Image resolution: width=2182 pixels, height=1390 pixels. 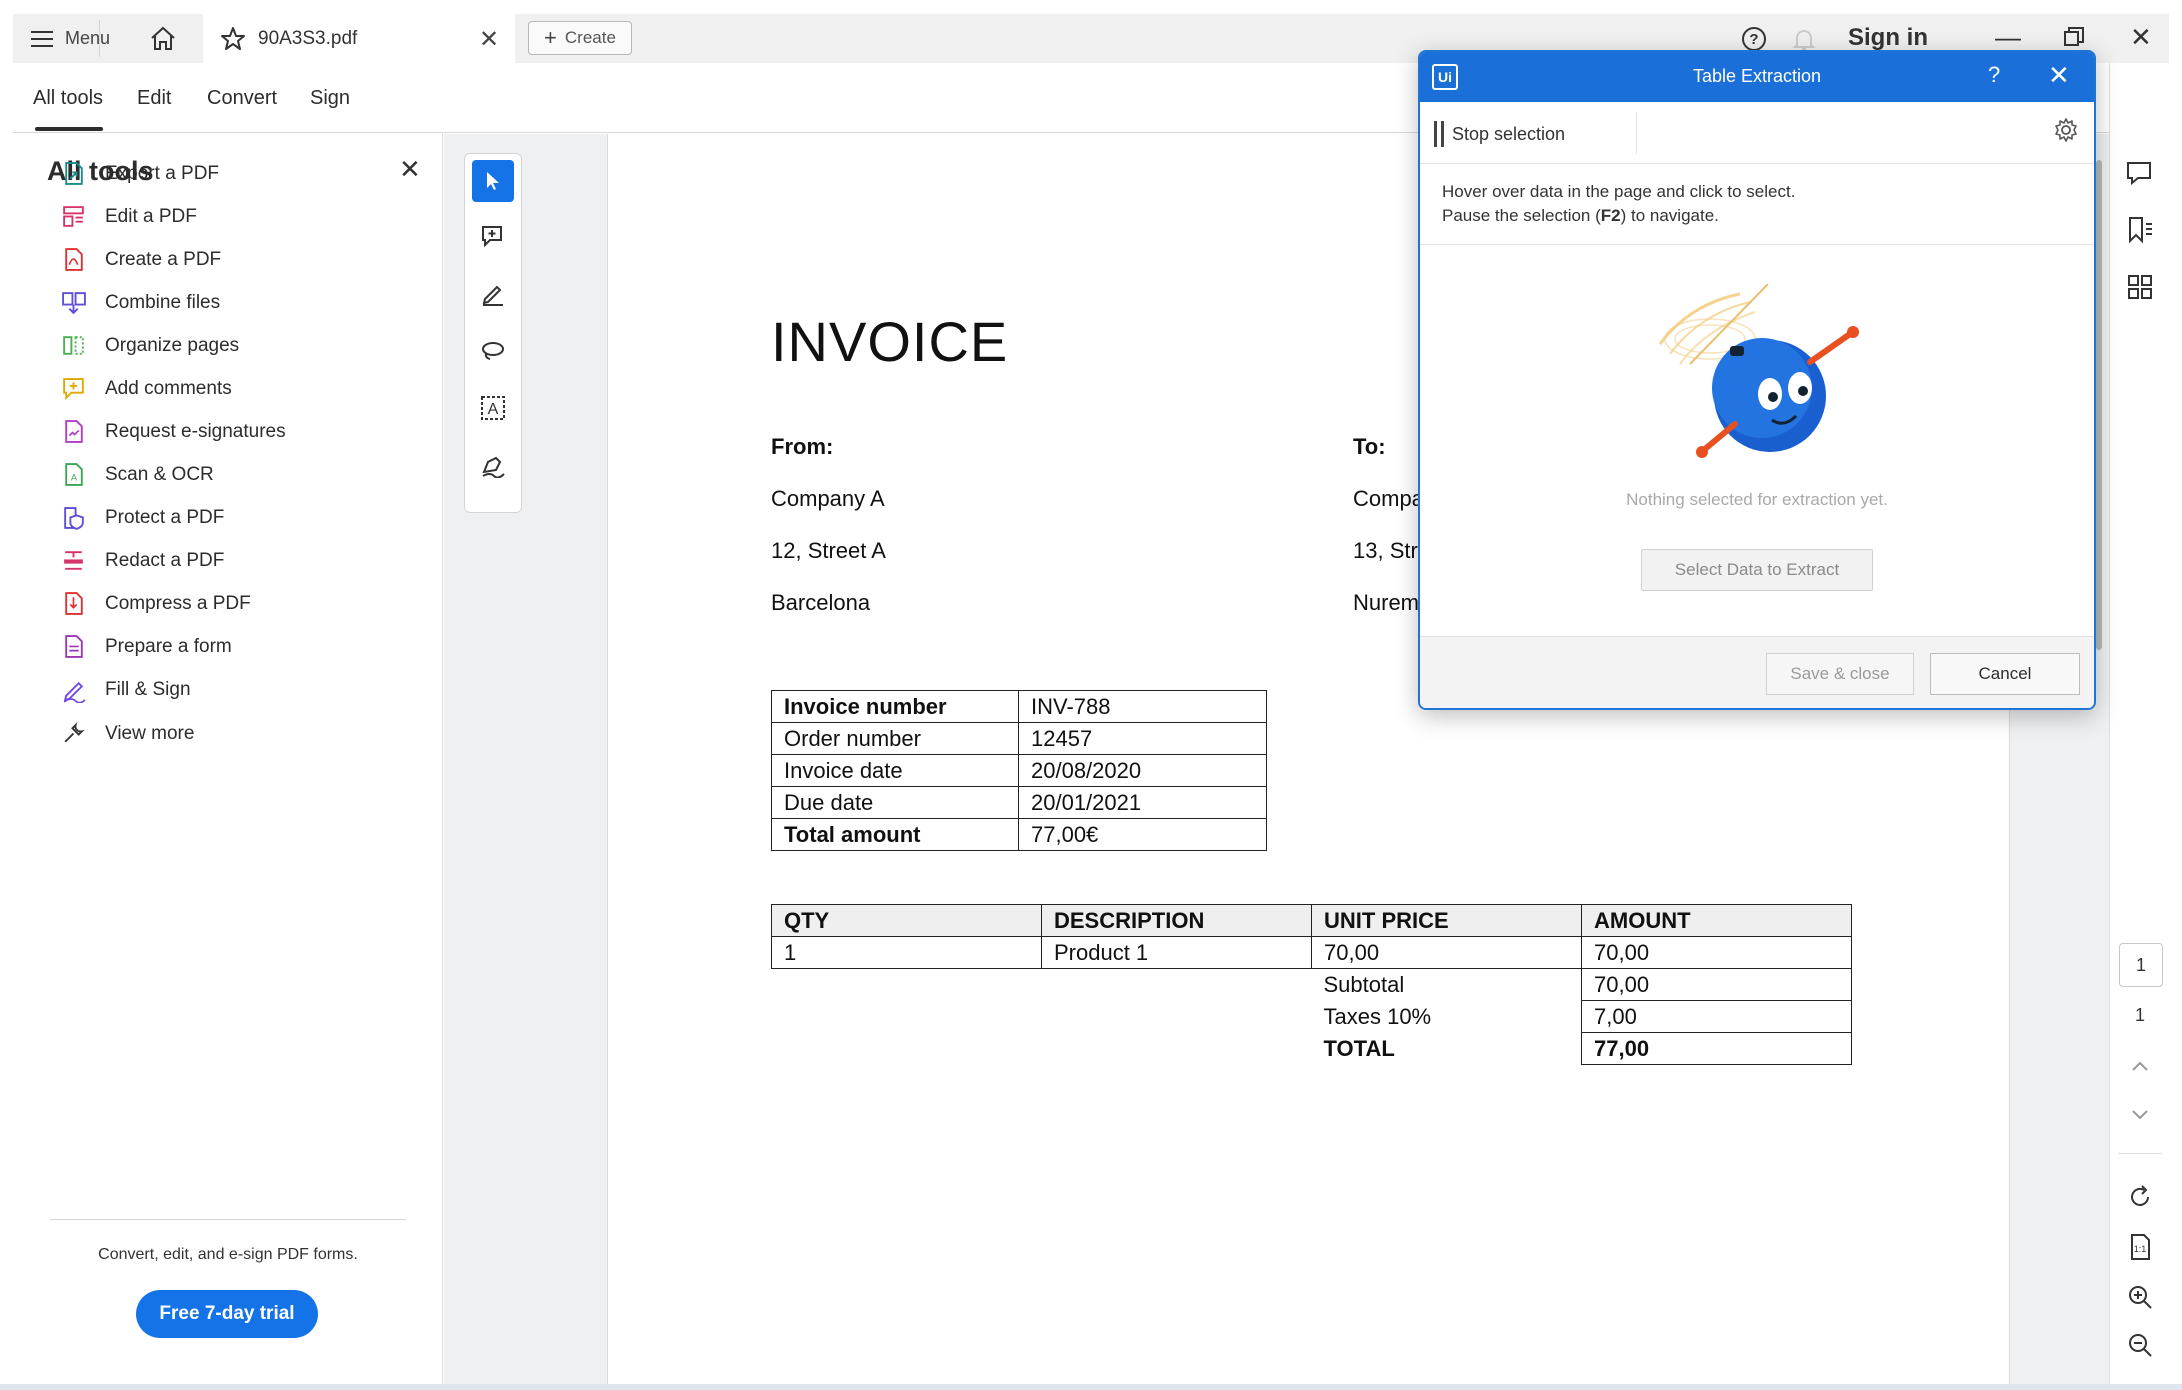 I want to click on total-label: TOTAL, so click(x=1359, y=1048).